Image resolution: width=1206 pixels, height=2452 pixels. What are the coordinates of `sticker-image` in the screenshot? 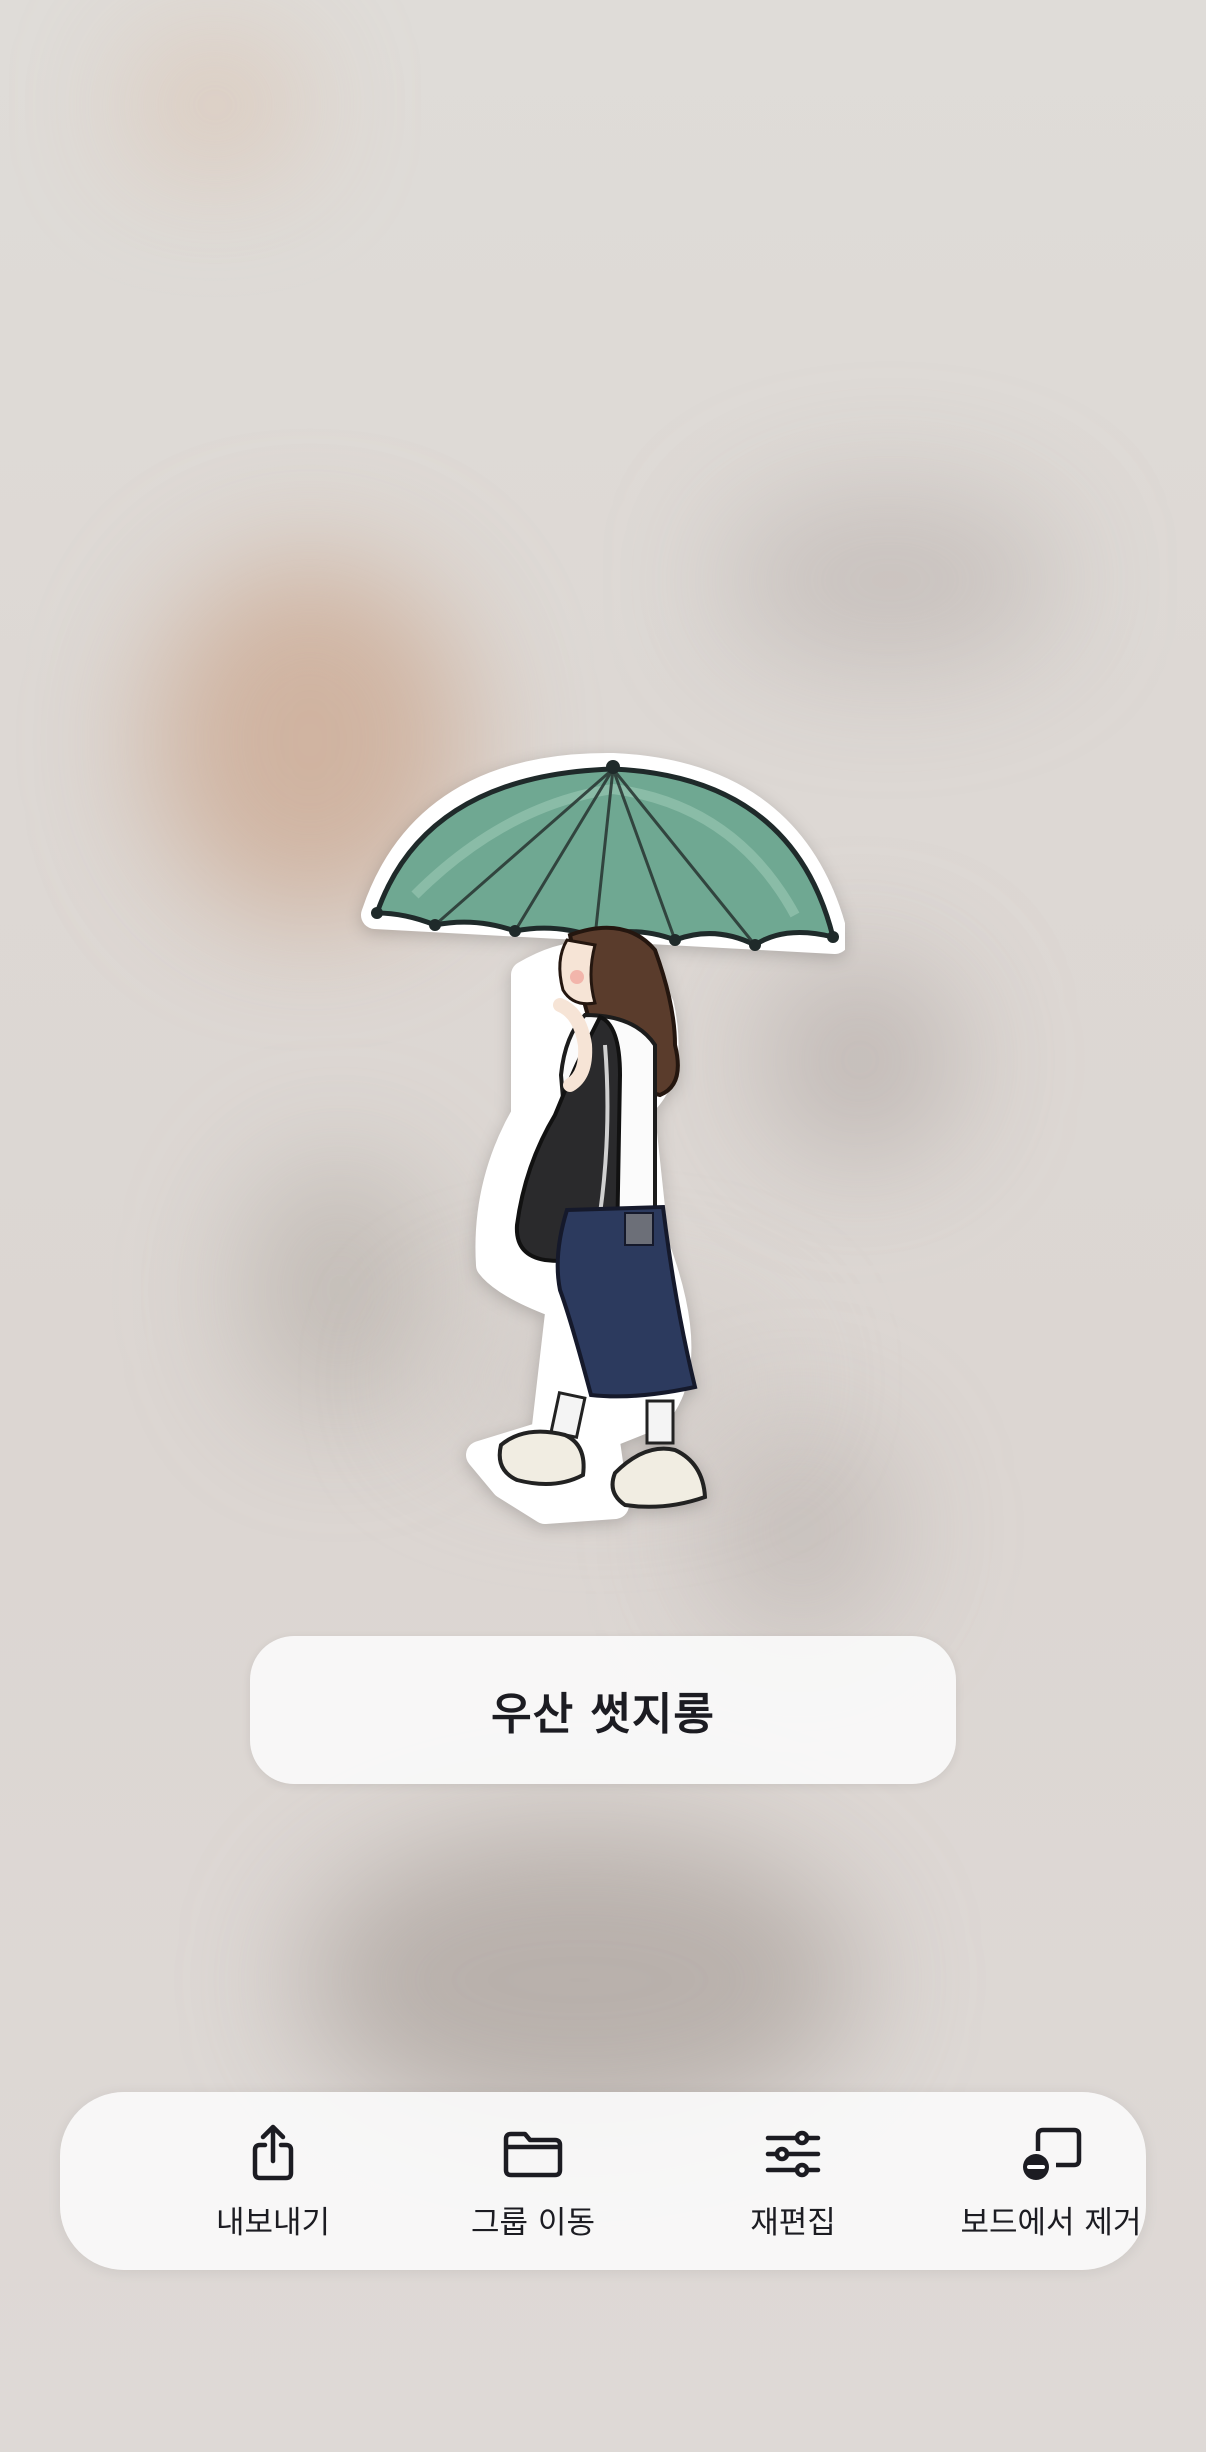 It's located at (600, 1145).